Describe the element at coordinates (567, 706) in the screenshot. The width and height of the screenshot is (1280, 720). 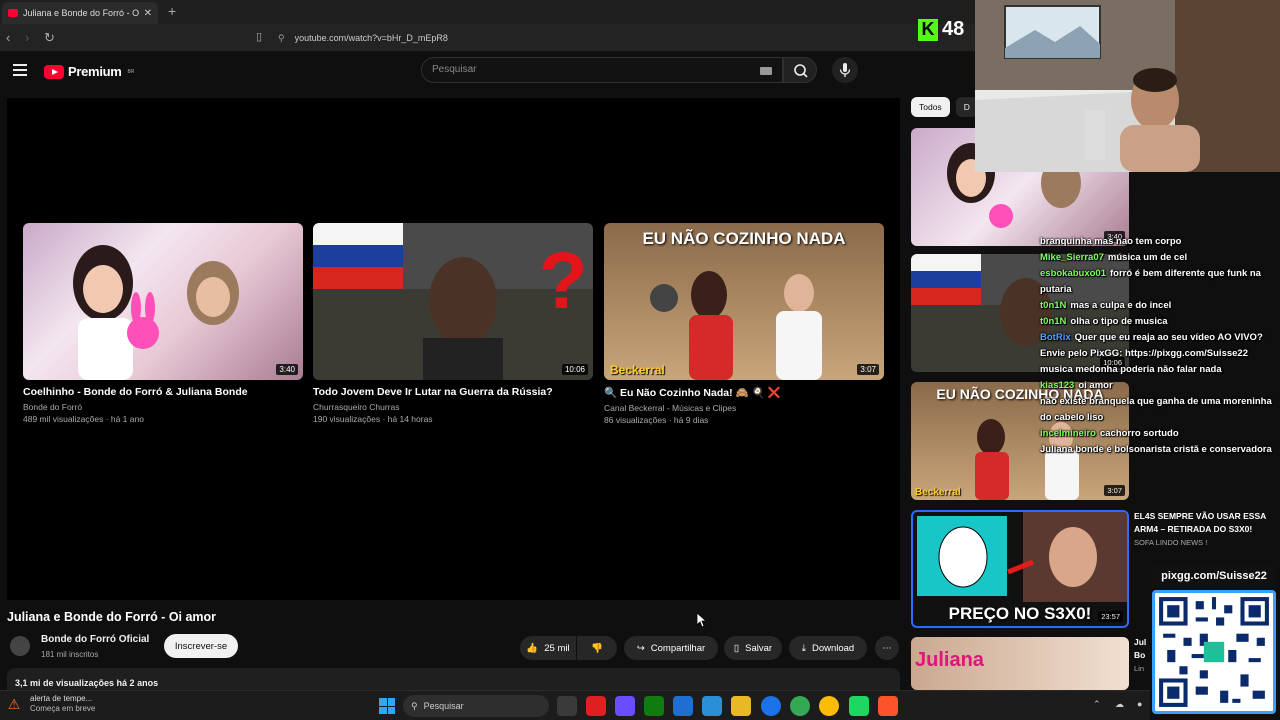
I see `task-view-icon` at that location.